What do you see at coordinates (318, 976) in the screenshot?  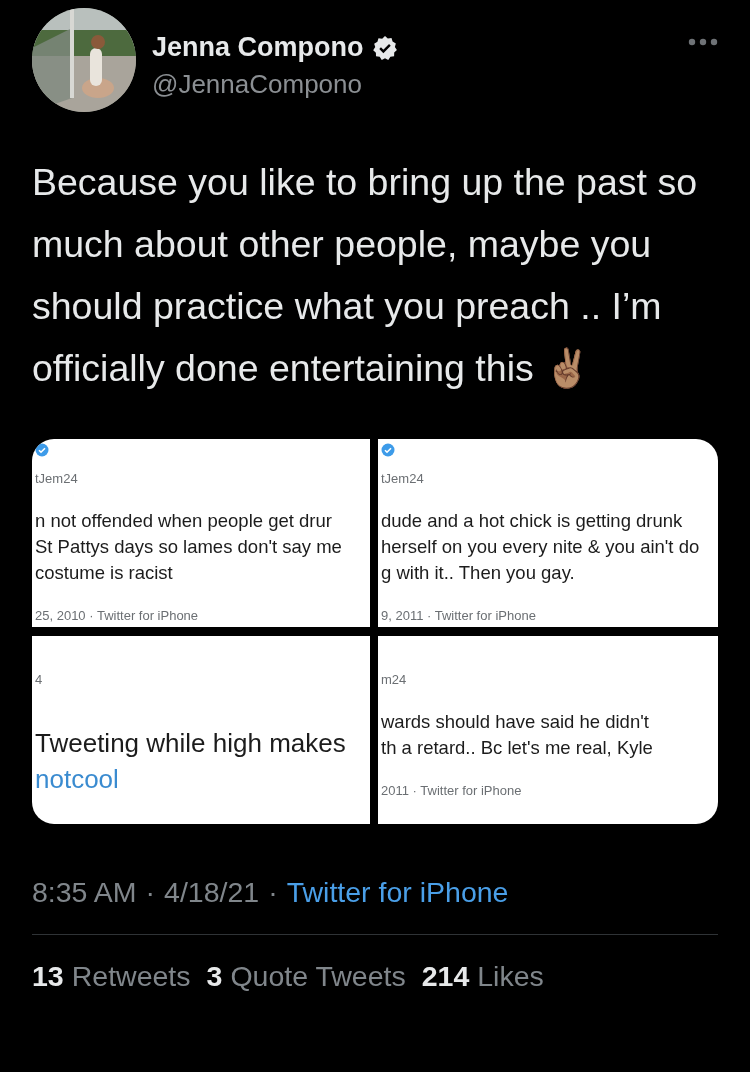 I see `stat-label: Quote Tweets` at bounding box center [318, 976].